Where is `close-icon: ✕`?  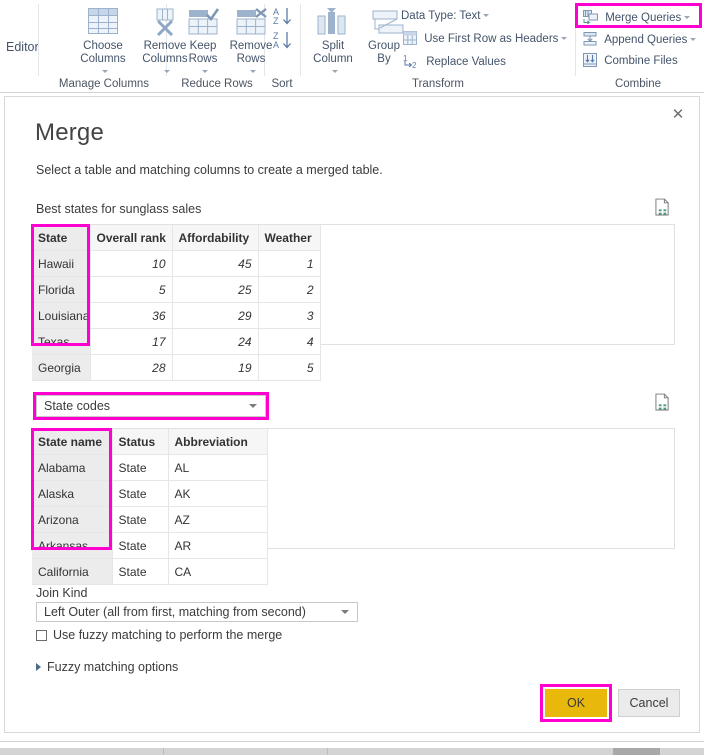
close-icon: ✕ is located at coordinates (678, 115).